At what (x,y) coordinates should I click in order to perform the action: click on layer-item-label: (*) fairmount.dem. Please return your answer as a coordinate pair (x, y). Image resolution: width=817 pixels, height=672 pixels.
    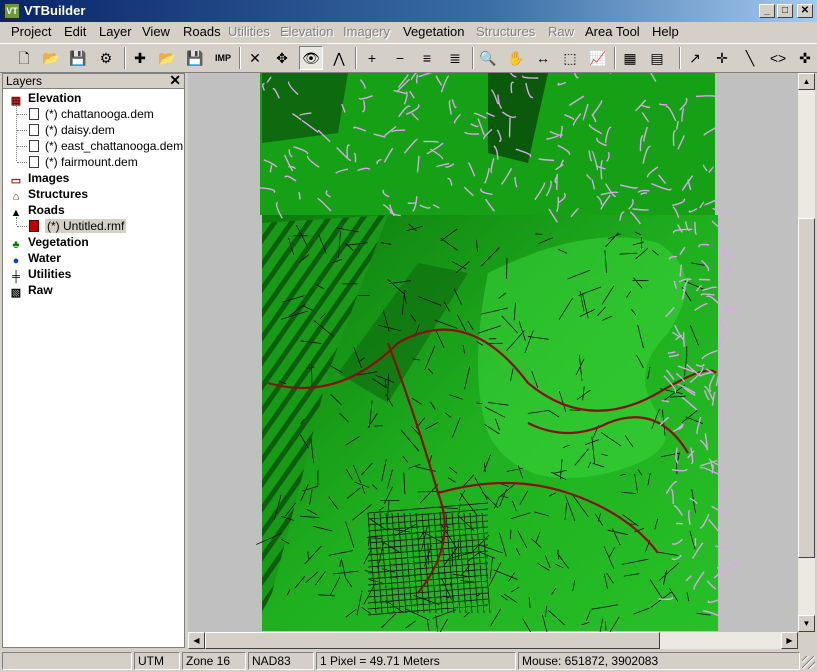
    Looking at the image, I should click on (91, 162).